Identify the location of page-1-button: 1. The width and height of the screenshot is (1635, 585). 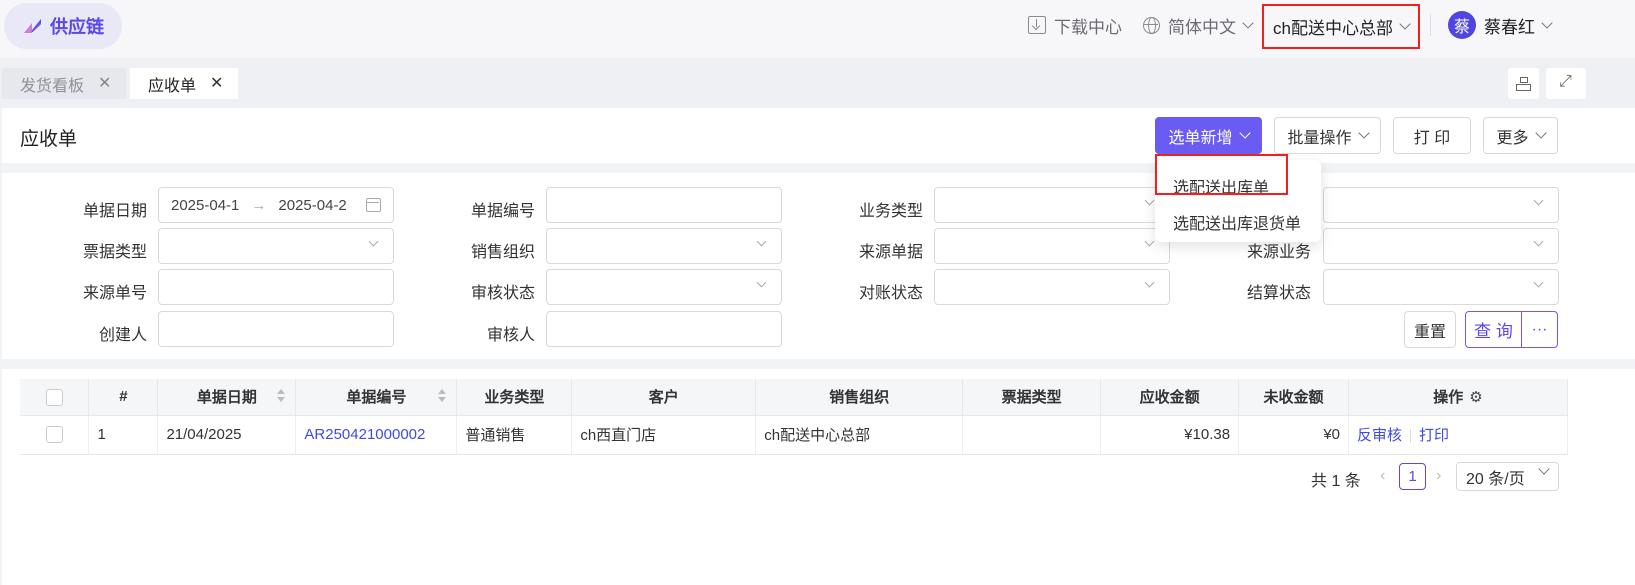
(1412, 476).